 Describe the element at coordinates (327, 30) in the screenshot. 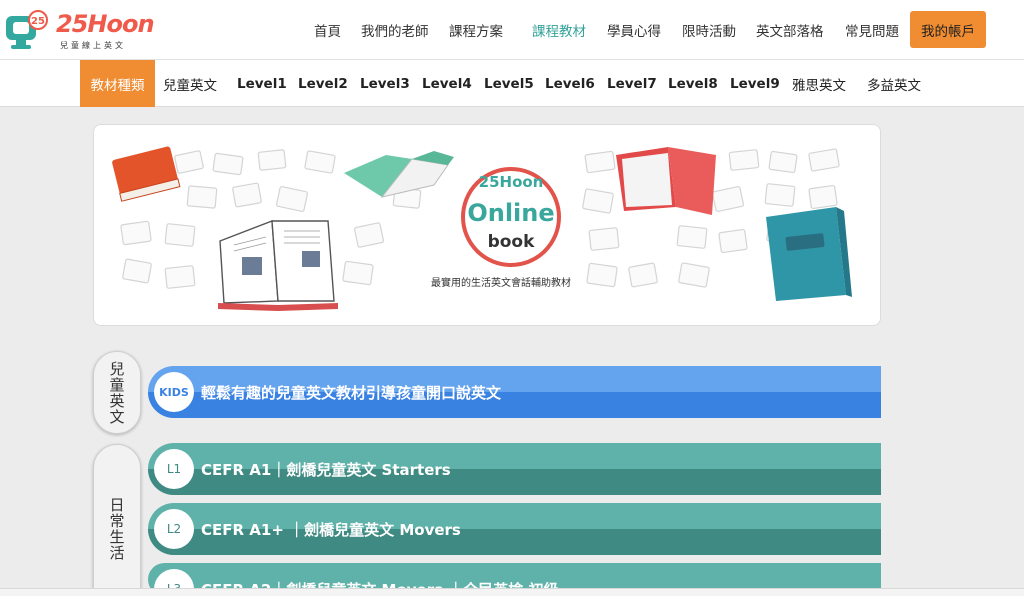

I see `nav-home: 首頁` at that location.